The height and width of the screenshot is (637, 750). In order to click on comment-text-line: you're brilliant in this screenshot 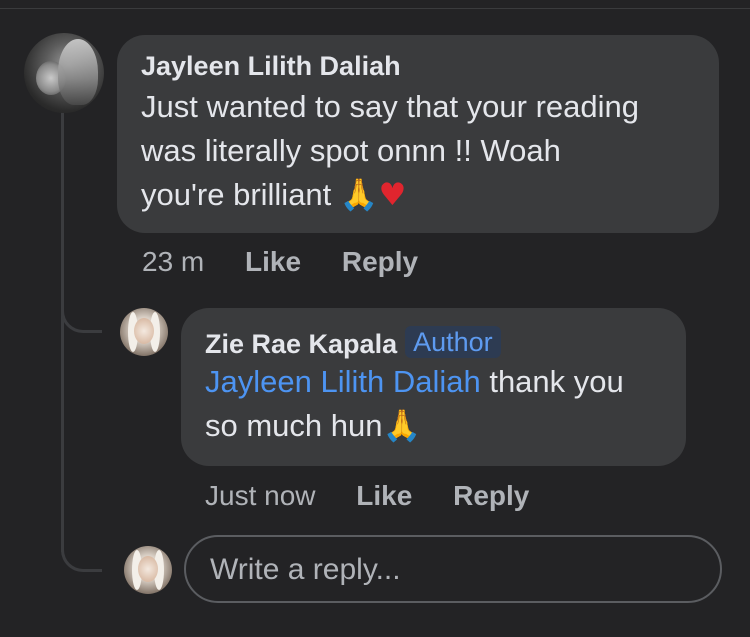, I will do `click(236, 194)`.